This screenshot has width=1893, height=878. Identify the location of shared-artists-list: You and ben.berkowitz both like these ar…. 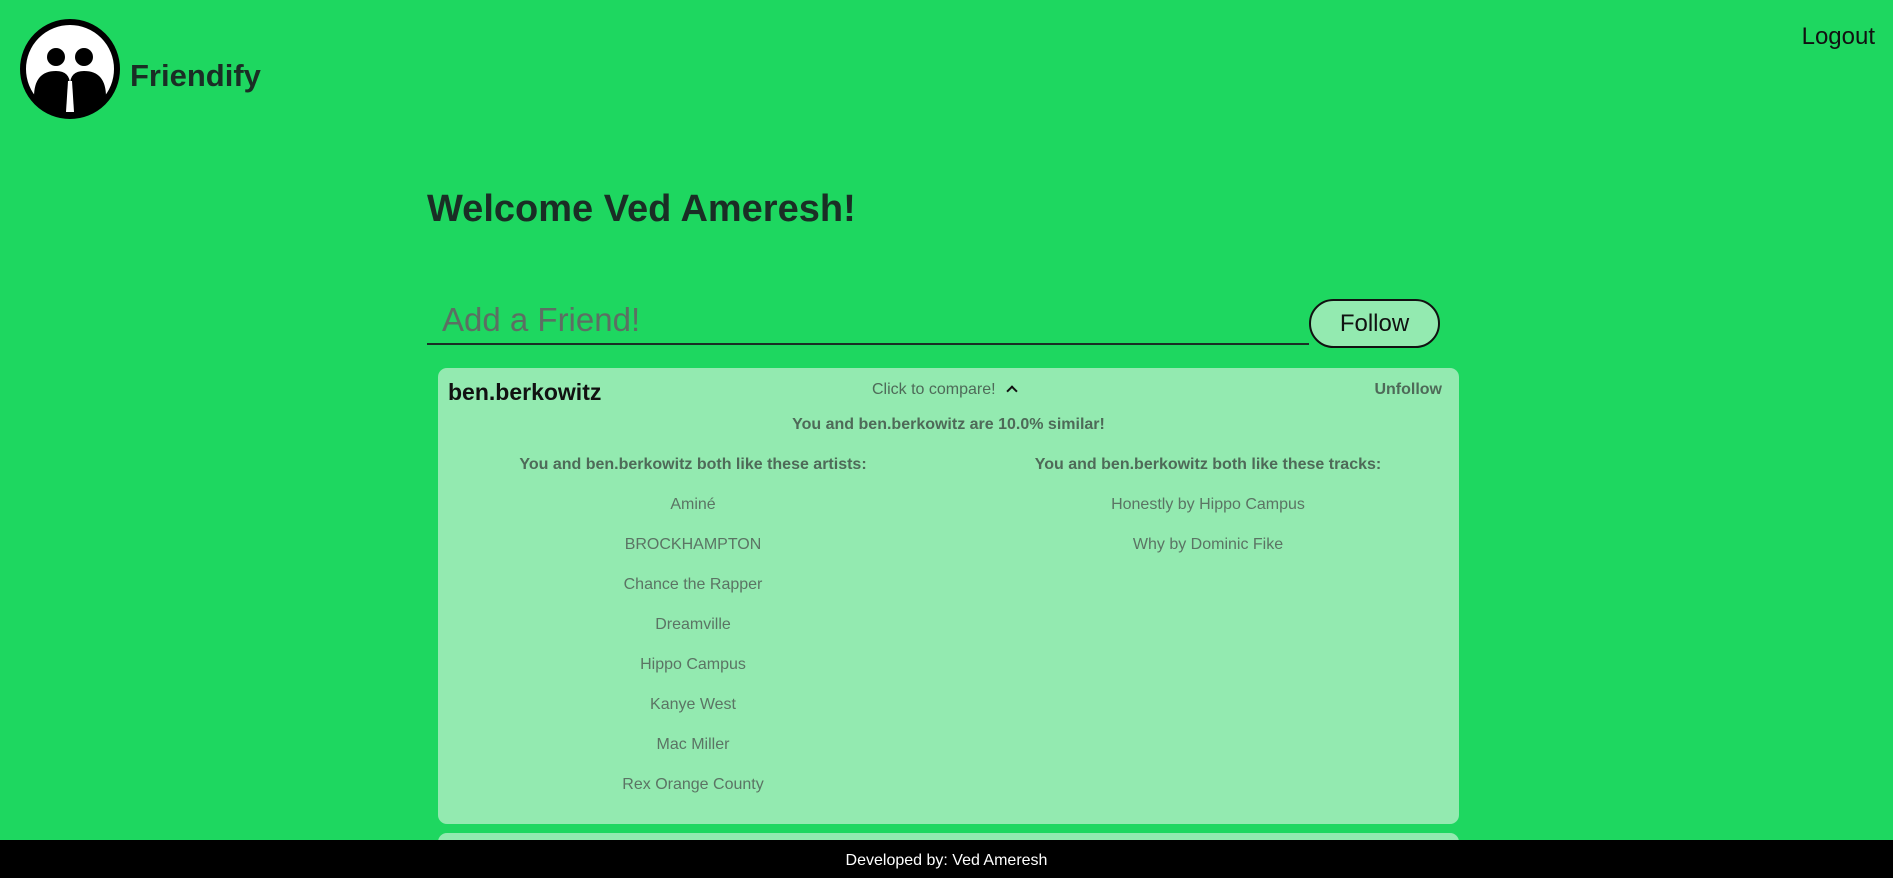
(693, 636).